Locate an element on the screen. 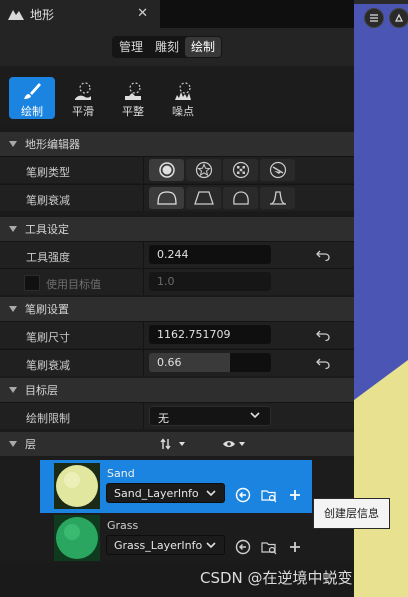 This screenshot has height=597, width=408. brush-type-row: 笔刷类型 is located at coordinates (177, 169).